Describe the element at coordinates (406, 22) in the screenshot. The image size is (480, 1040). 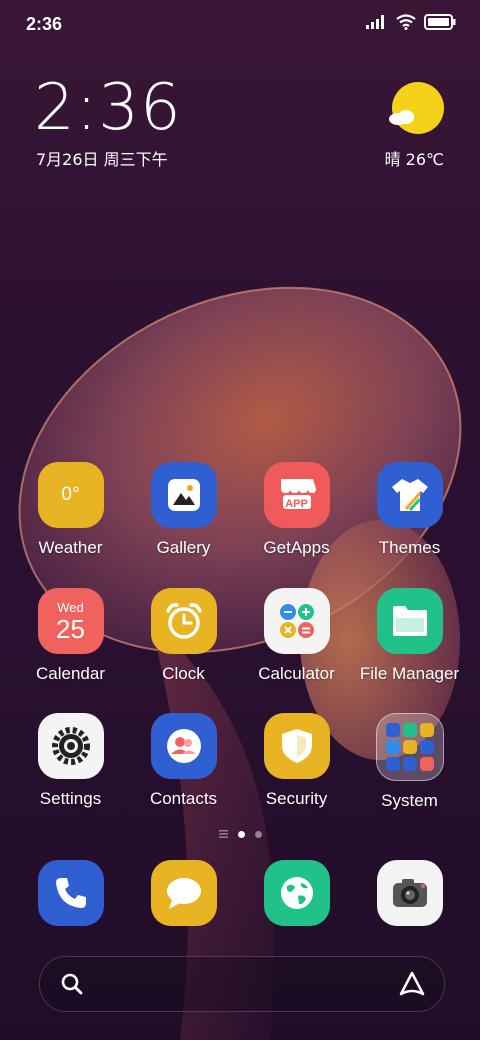
I see `wifi-icon` at that location.